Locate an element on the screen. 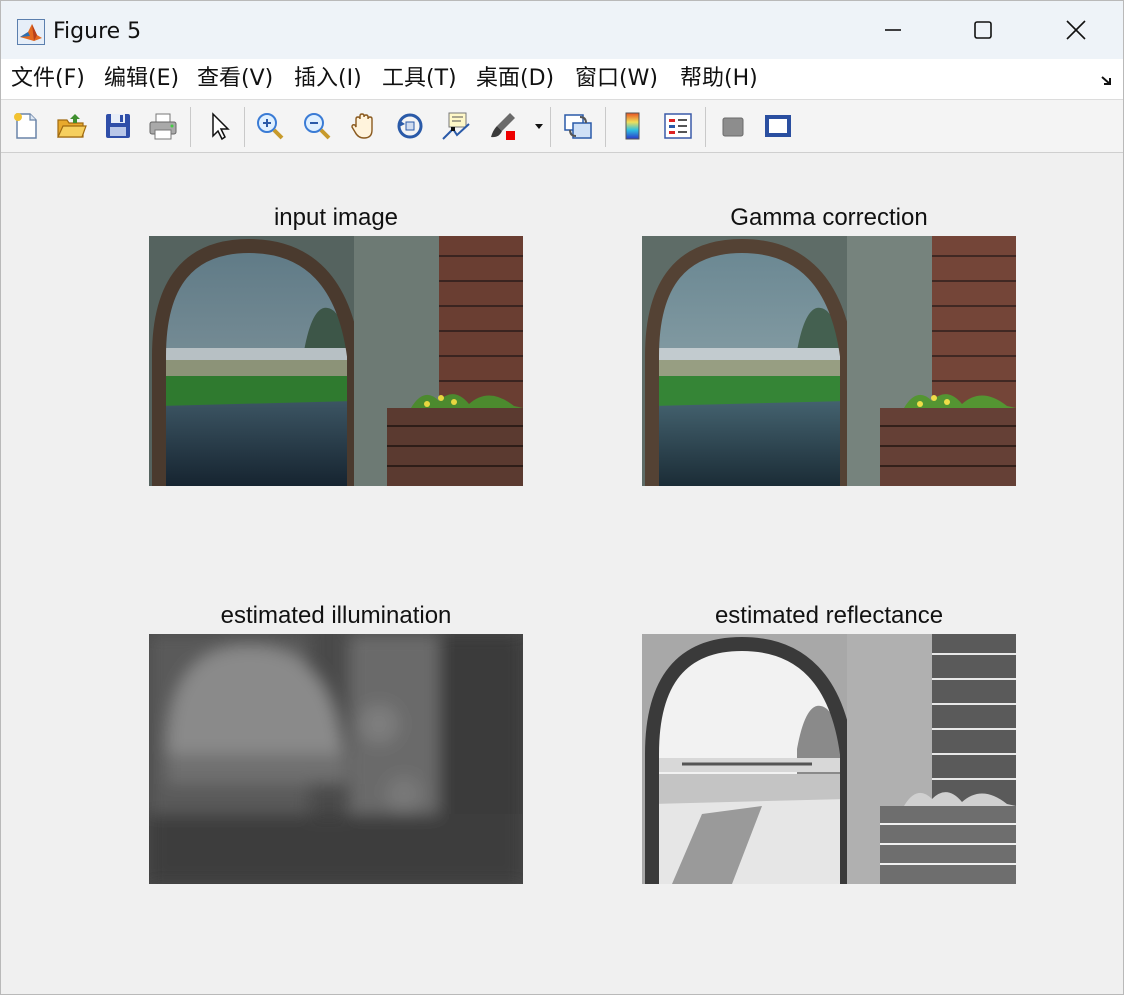 This screenshot has height=995, width=1124. data-cursor-icon is located at coordinates (456, 126).